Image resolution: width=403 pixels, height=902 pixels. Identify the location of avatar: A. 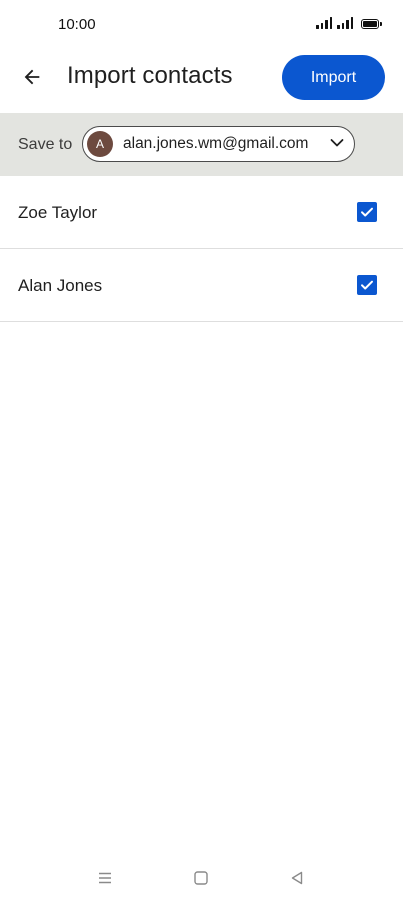
(100, 144).